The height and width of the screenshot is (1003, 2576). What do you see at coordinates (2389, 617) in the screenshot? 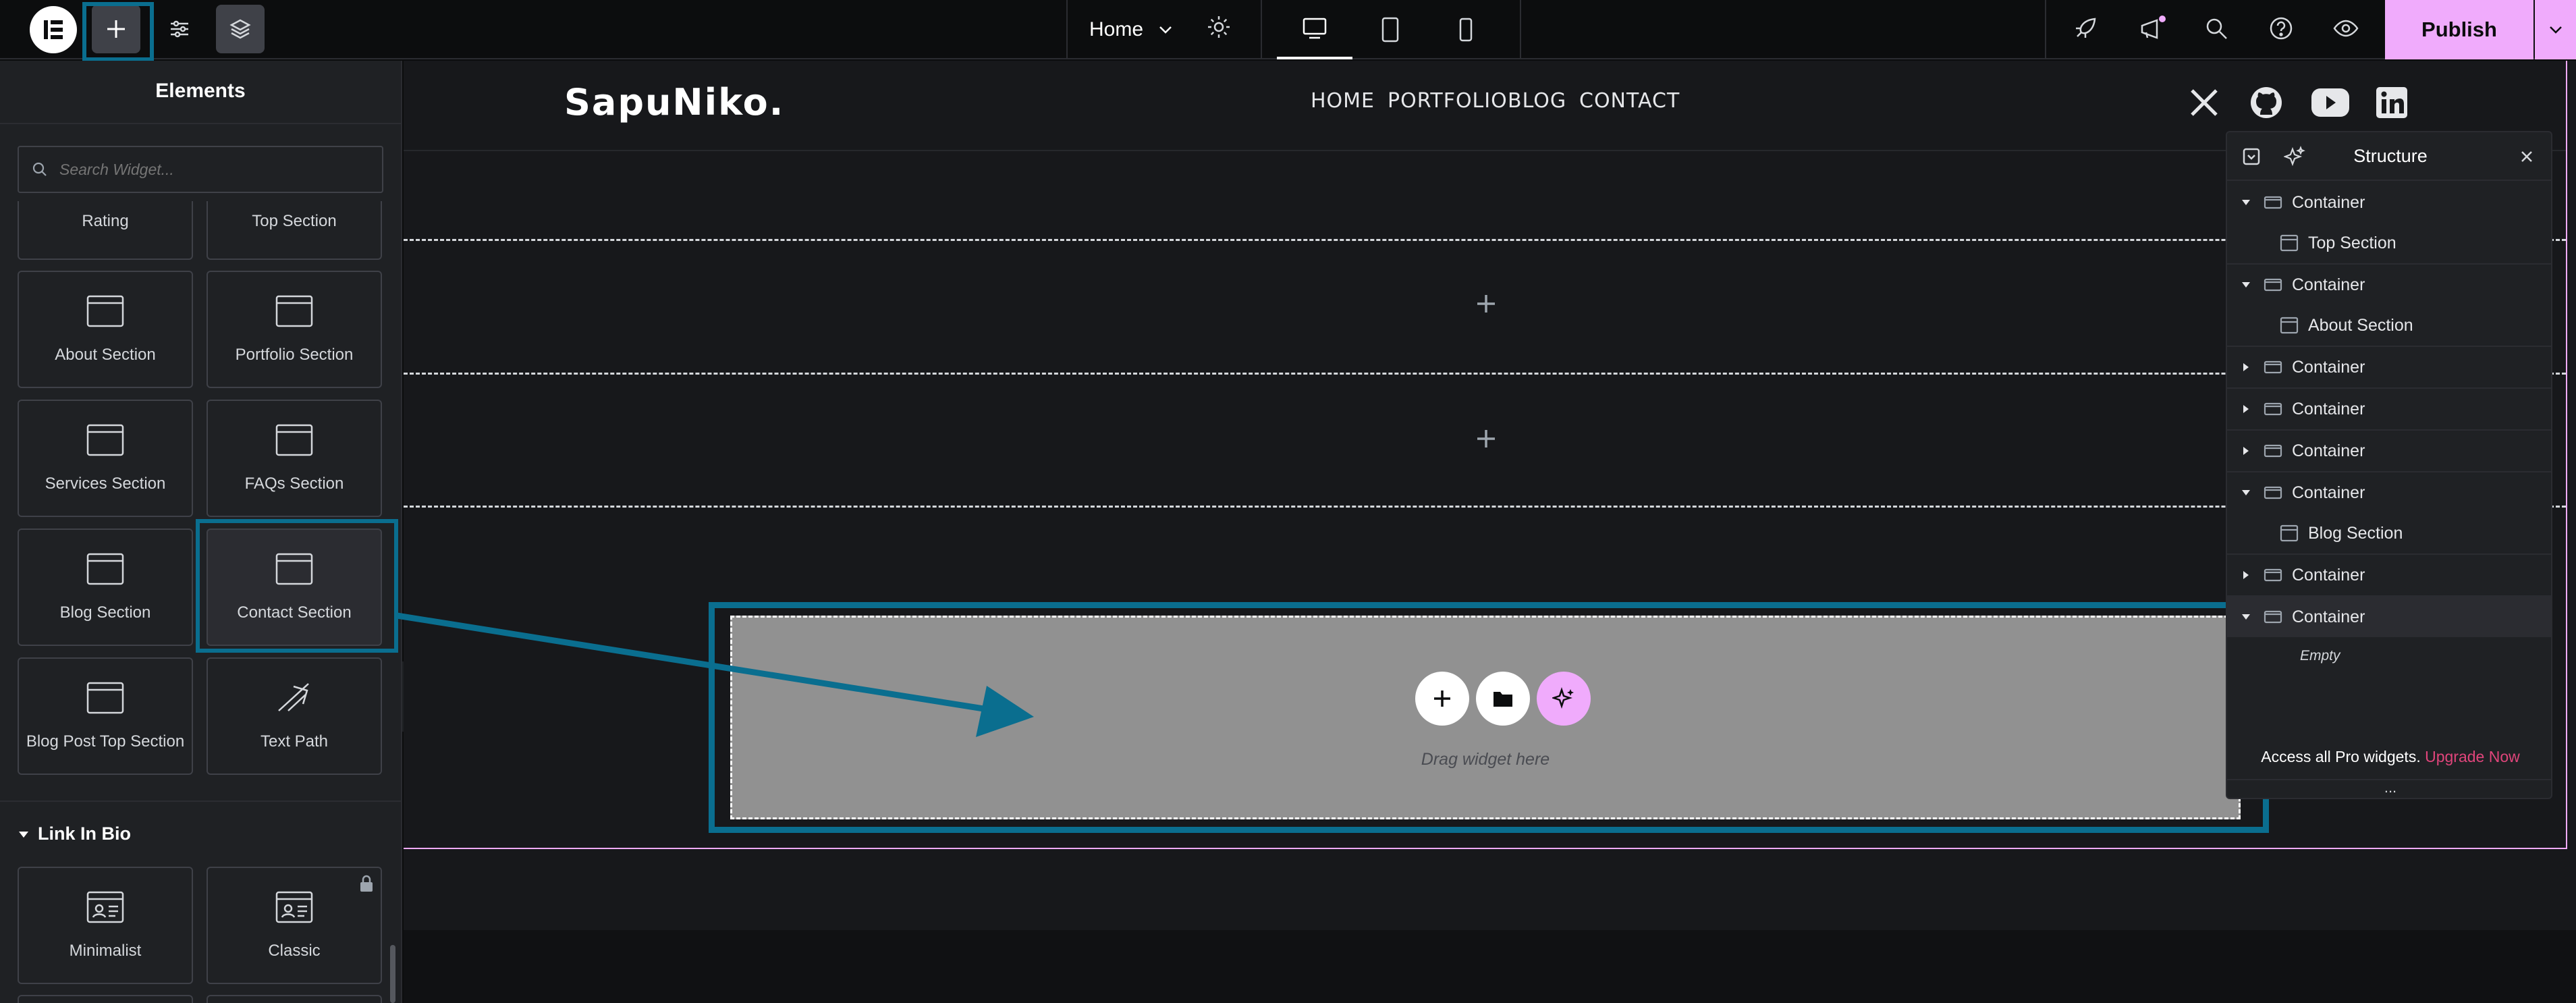
I see `structure-row-selected: Container` at bounding box center [2389, 617].